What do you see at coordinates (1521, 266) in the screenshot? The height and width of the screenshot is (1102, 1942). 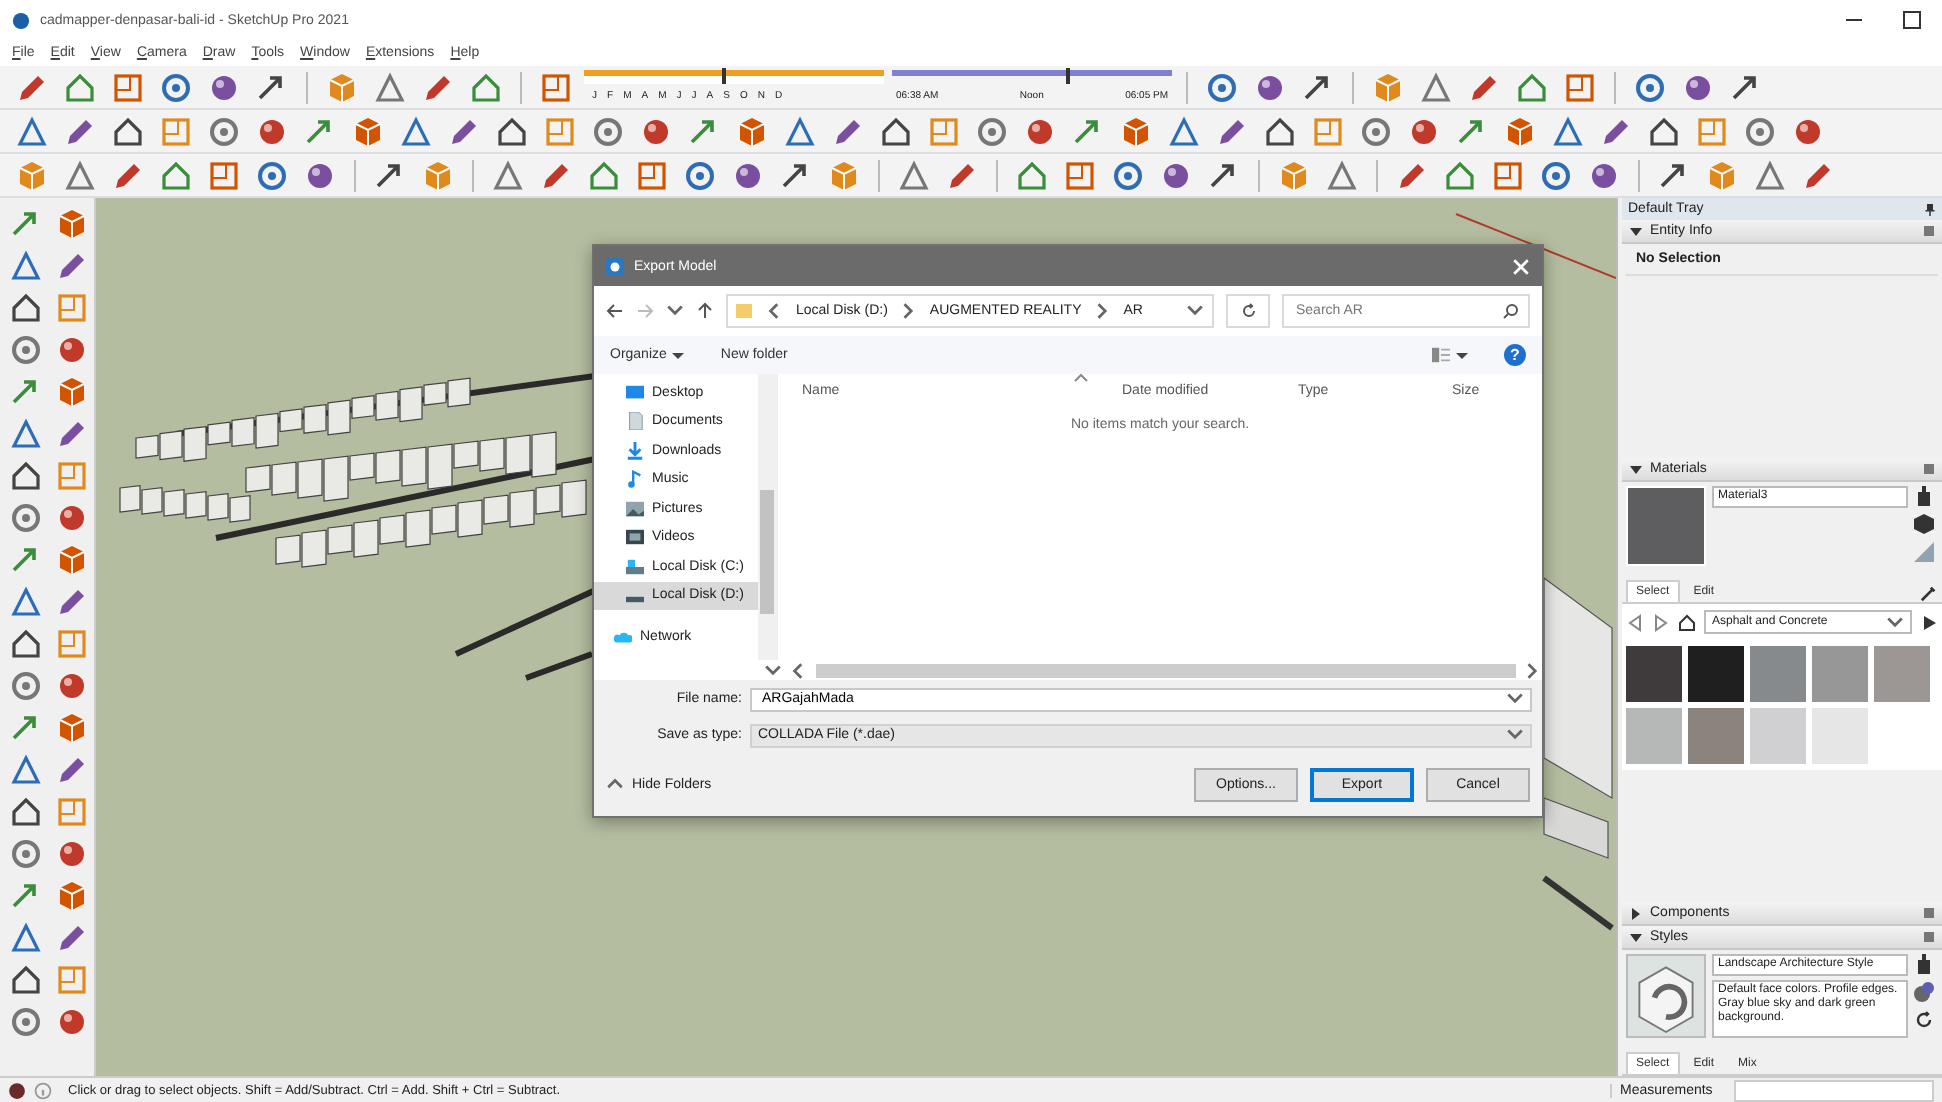 I see `close-icon` at bounding box center [1521, 266].